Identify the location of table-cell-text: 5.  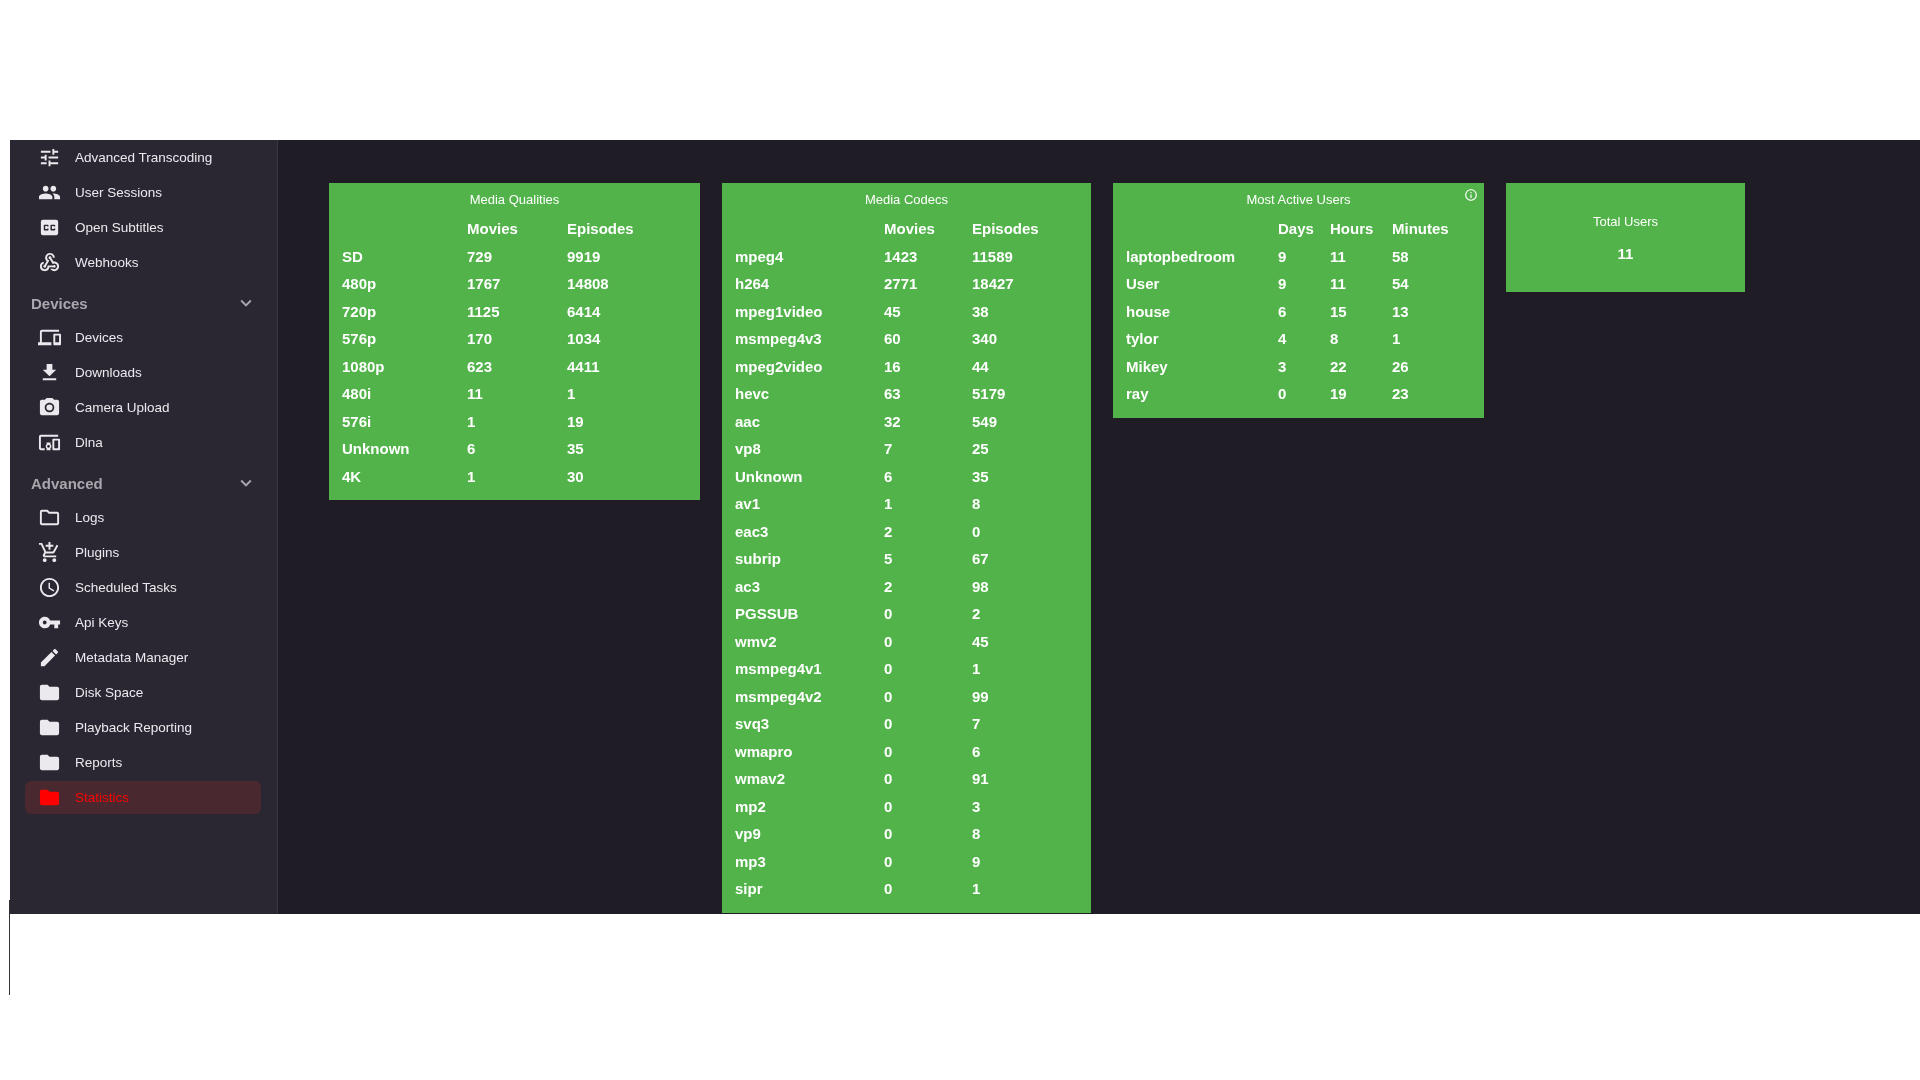
(889, 559).